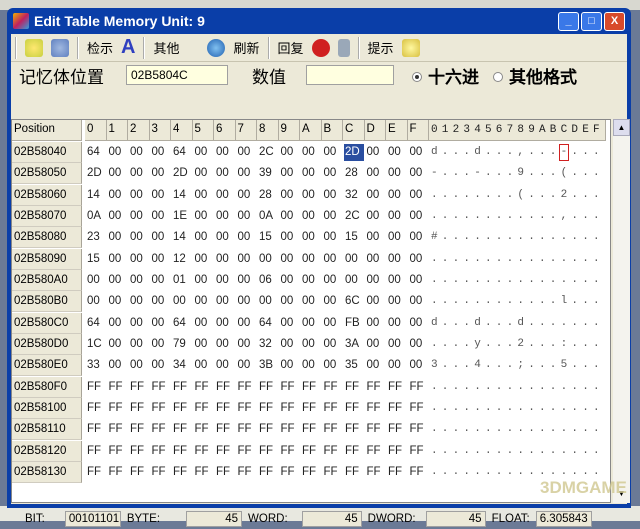 The height and width of the screenshot is (529, 640). Describe the element at coordinates (182, 216) in the screenshot. I see `hex-cell: 1E` at that location.